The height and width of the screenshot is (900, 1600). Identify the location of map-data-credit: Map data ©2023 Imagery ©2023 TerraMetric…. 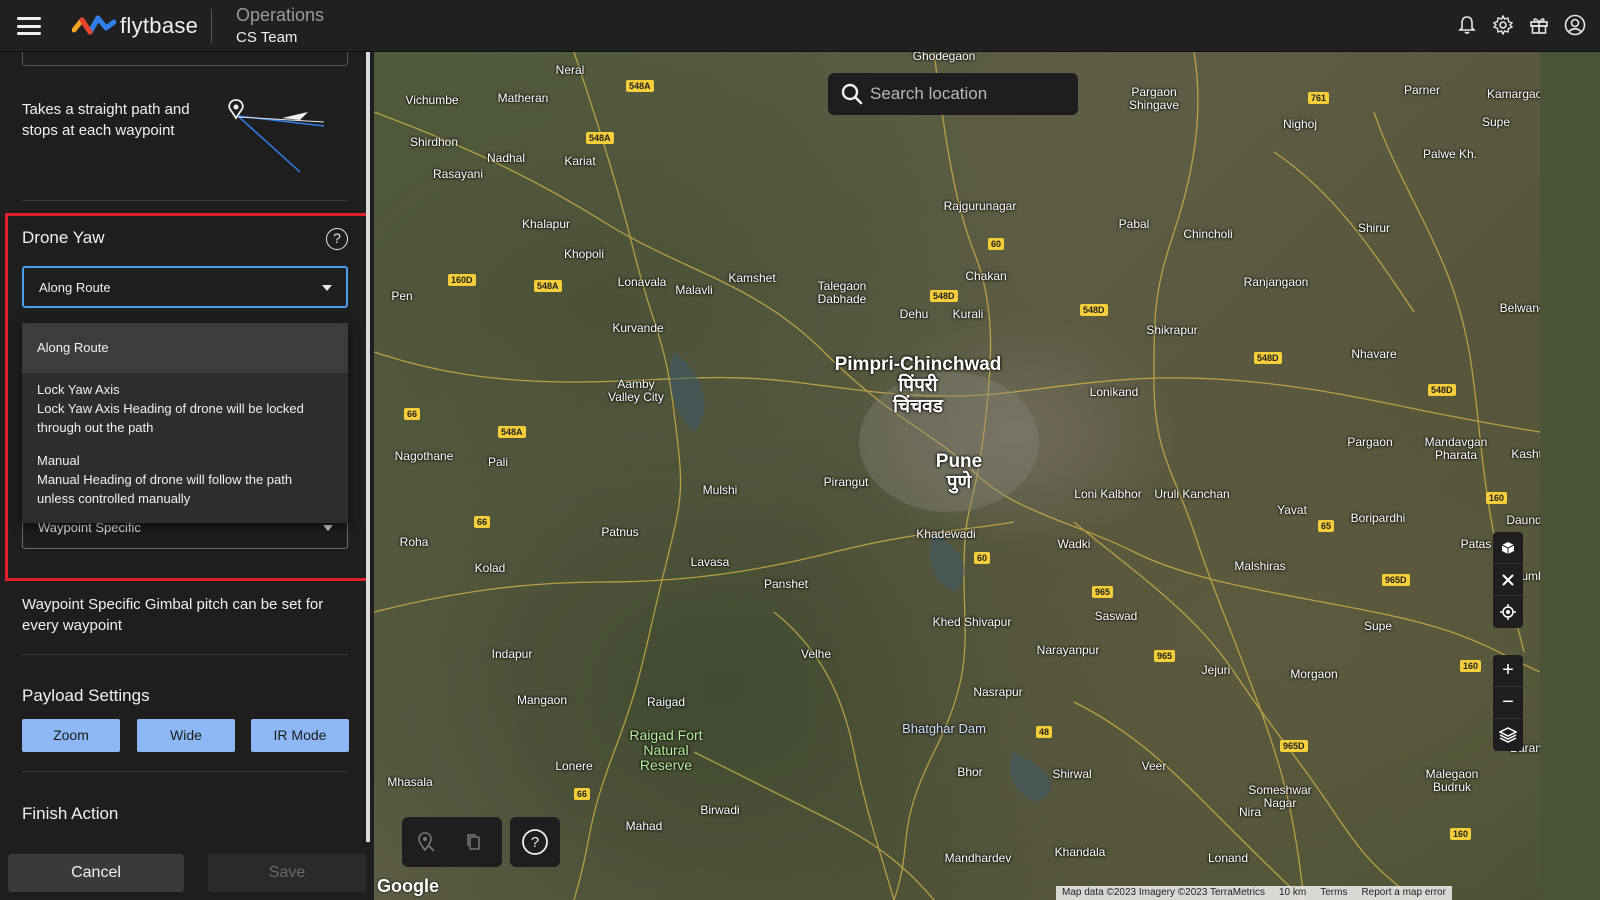
(1163, 892).